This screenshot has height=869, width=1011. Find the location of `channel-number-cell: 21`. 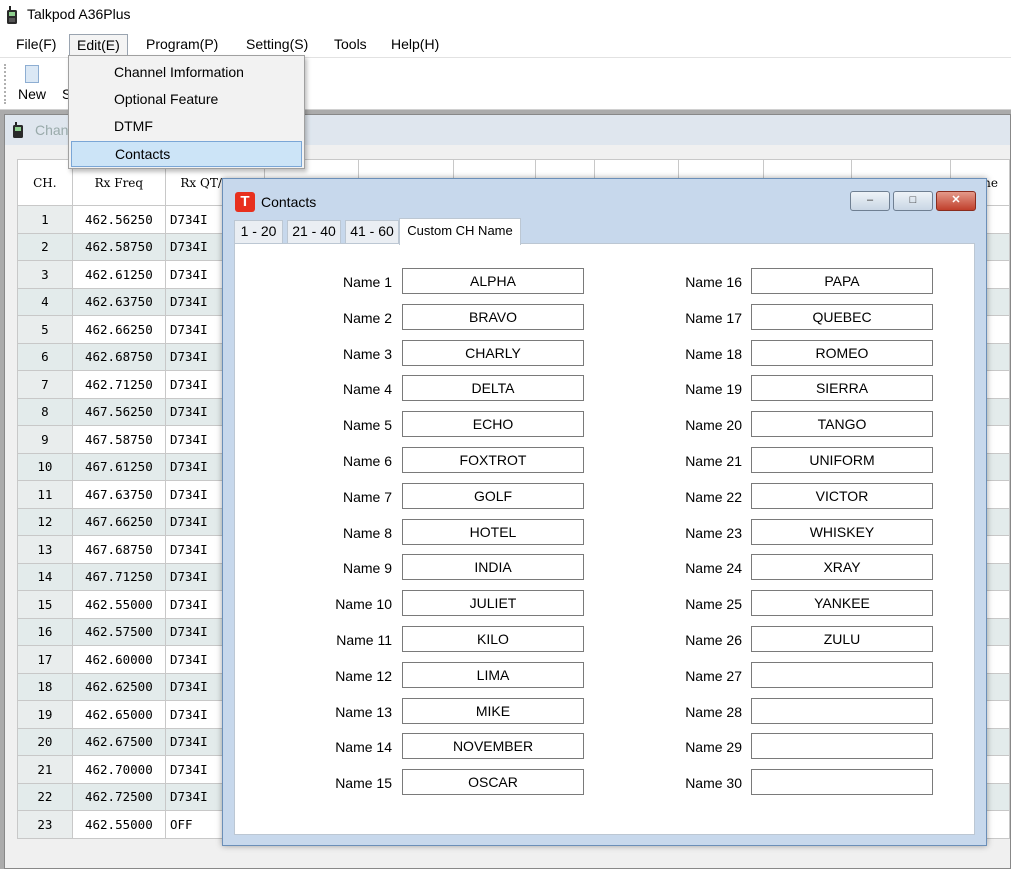

channel-number-cell: 21 is located at coordinates (45, 769).